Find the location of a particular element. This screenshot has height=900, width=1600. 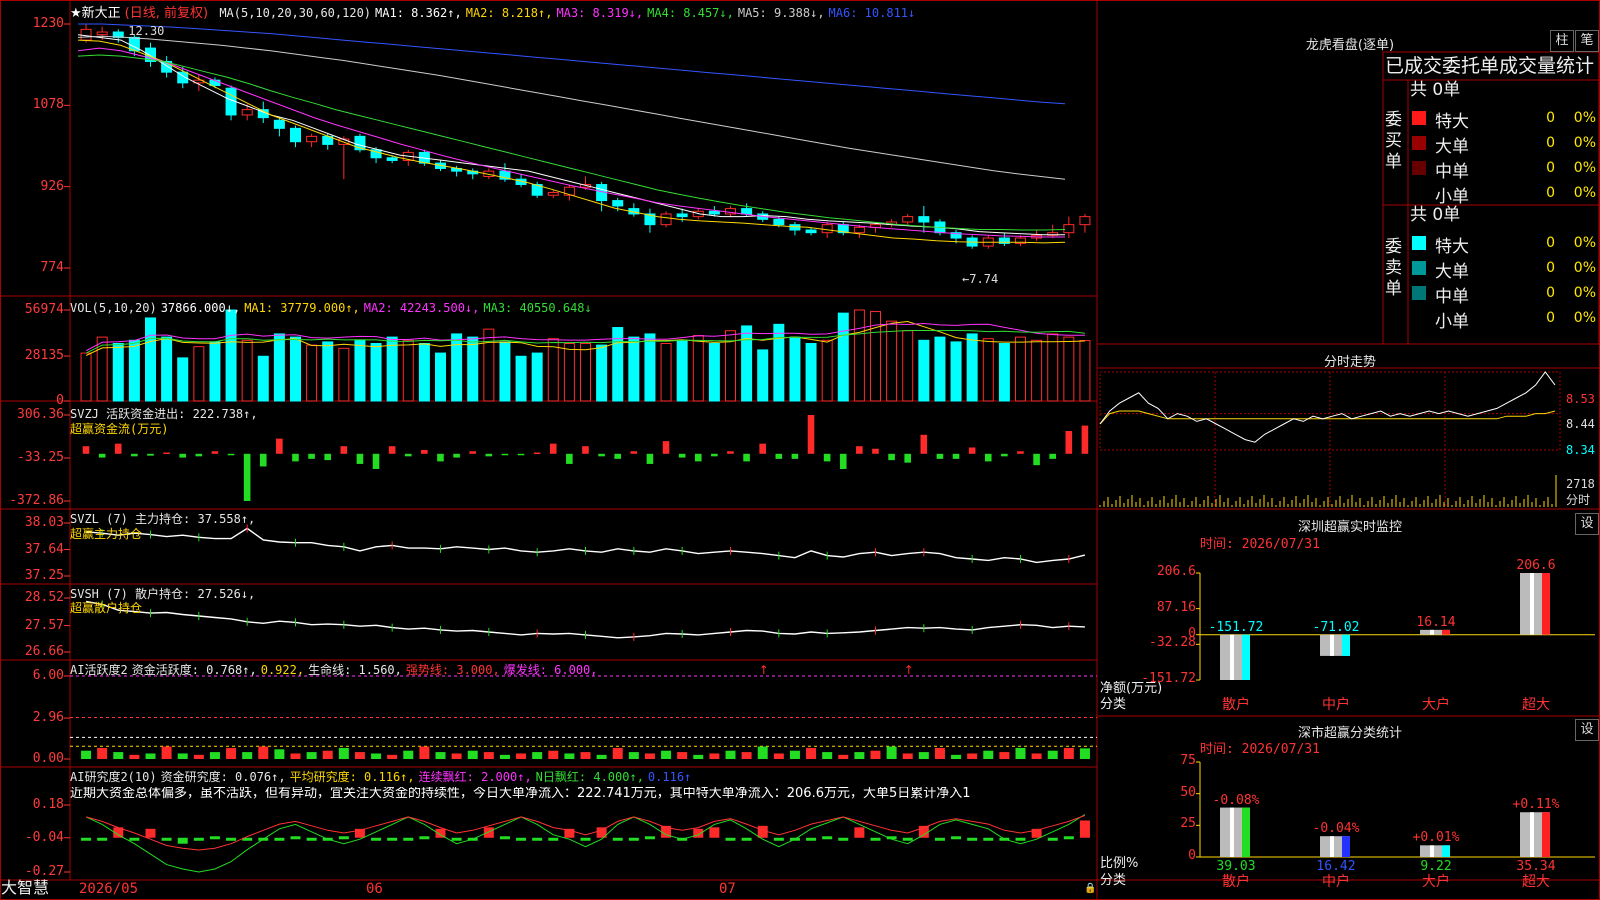

buy-row-name-2: 中单 is located at coordinates (1452, 172).